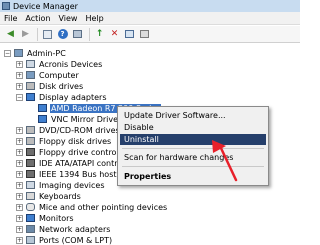  I want to click on device-icon, so click(30, 64).